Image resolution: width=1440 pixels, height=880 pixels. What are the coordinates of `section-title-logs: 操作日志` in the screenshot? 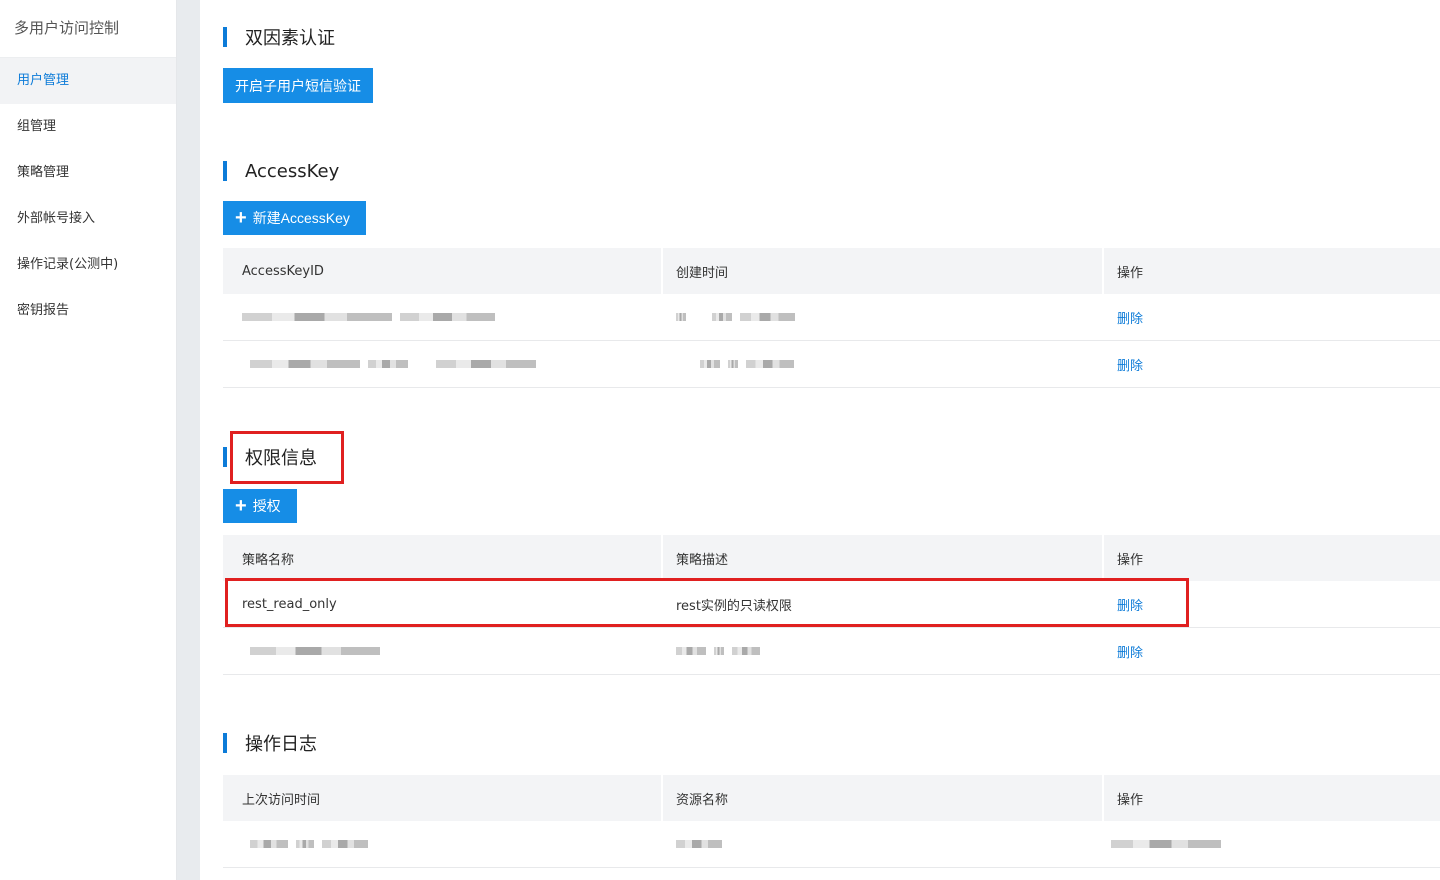 It's located at (270, 743).